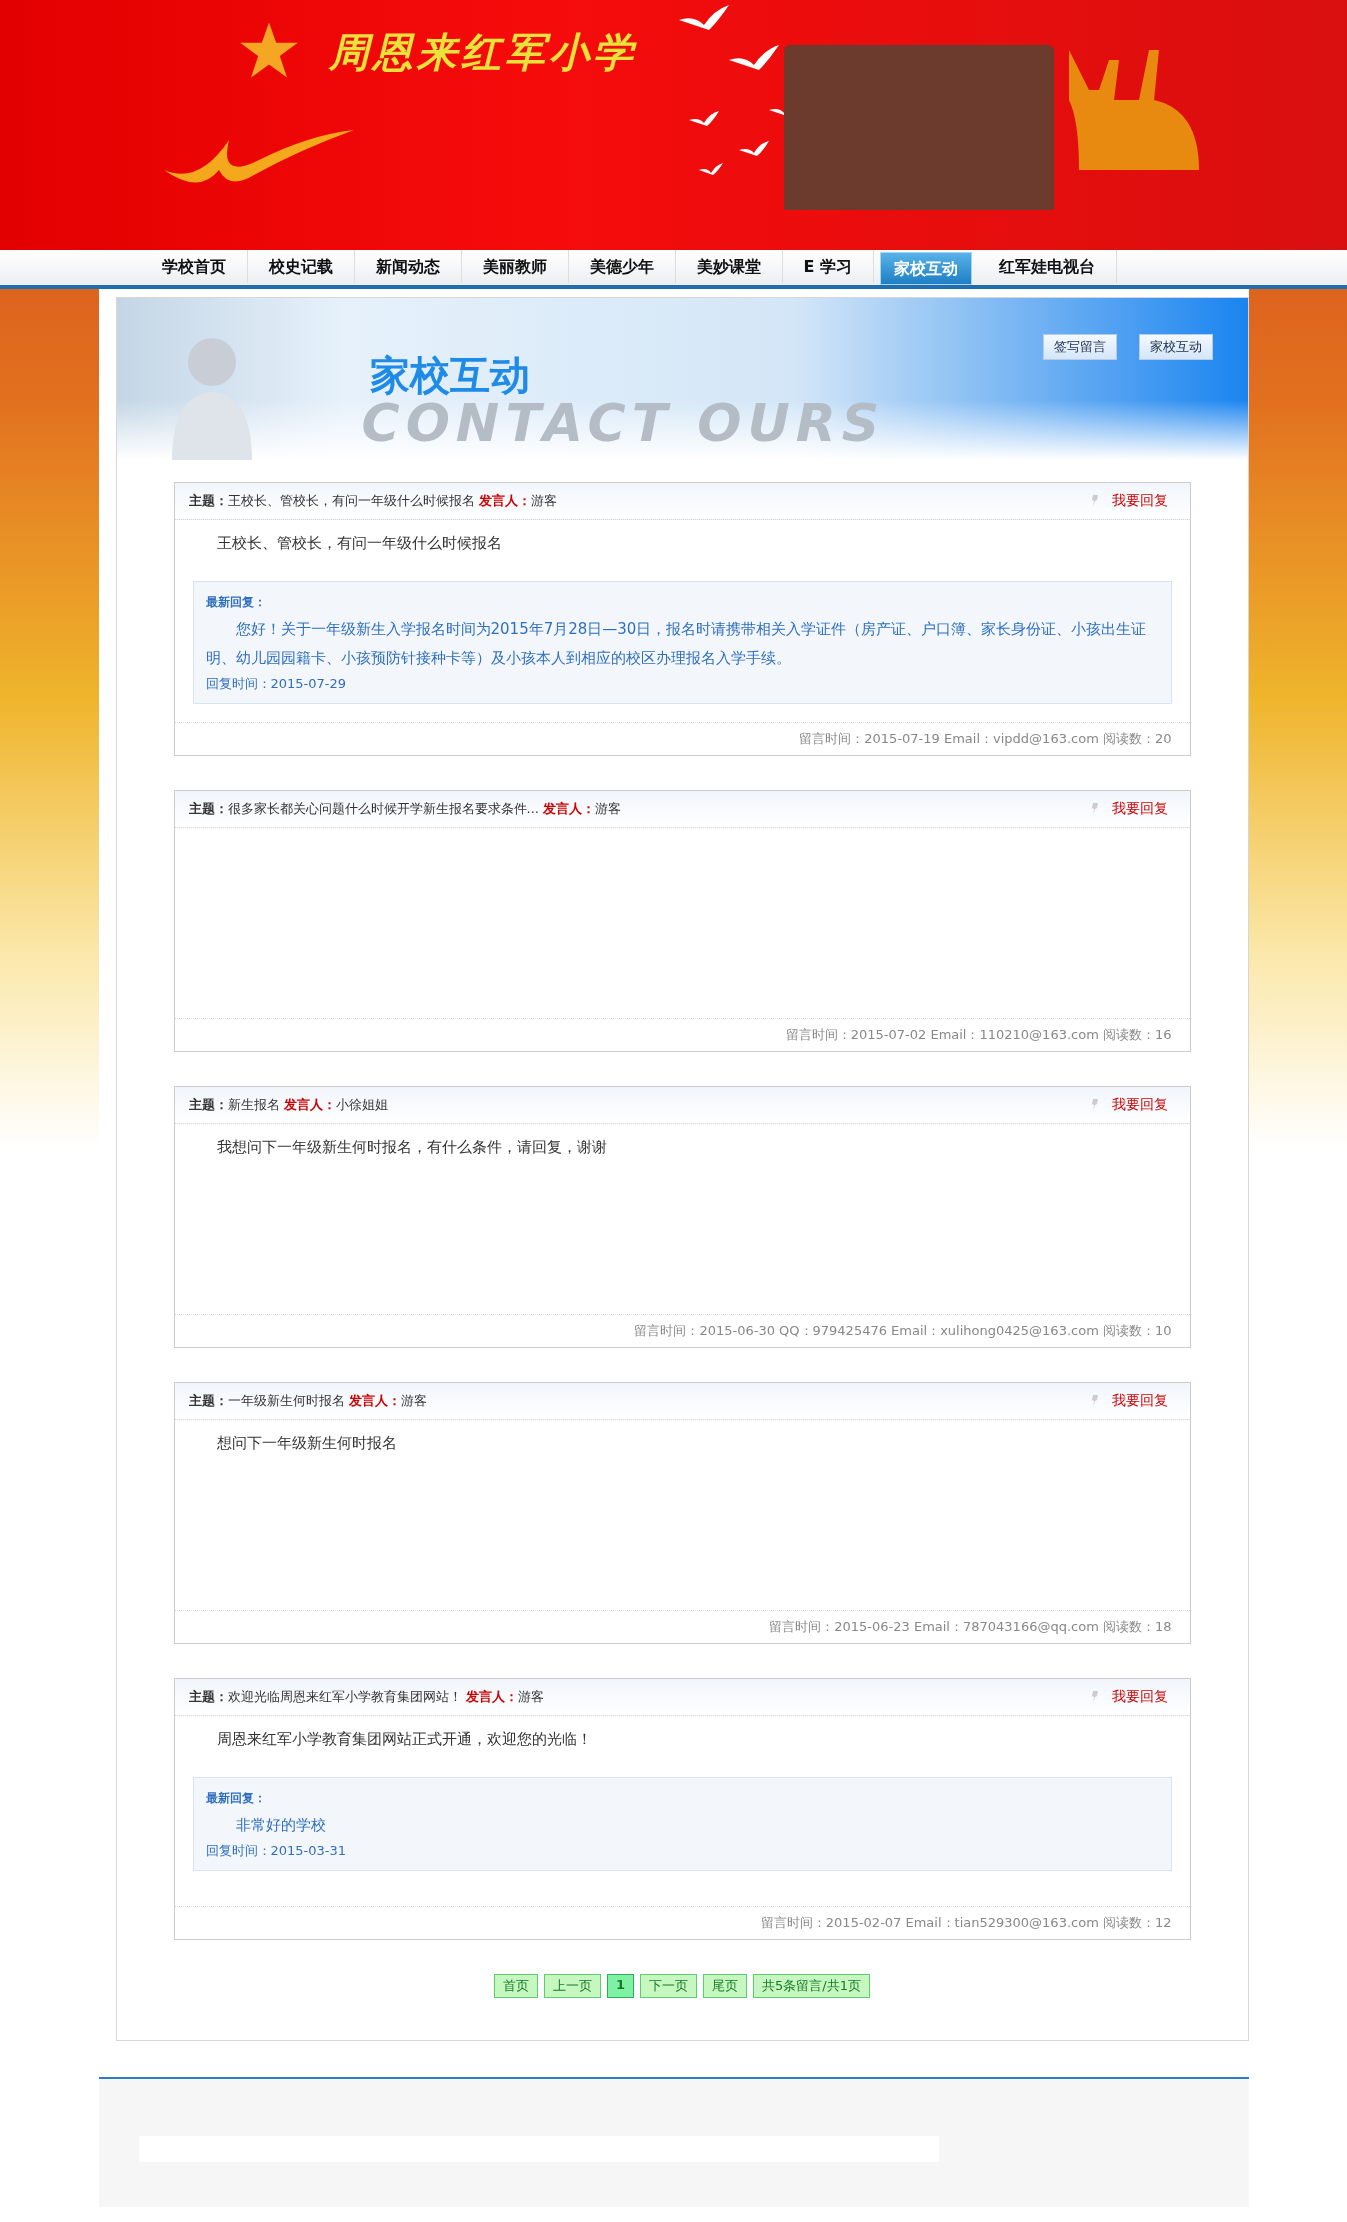  Describe the element at coordinates (729, 266) in the screenshot. I see `nav-tab: 美妙课堂` at that location.